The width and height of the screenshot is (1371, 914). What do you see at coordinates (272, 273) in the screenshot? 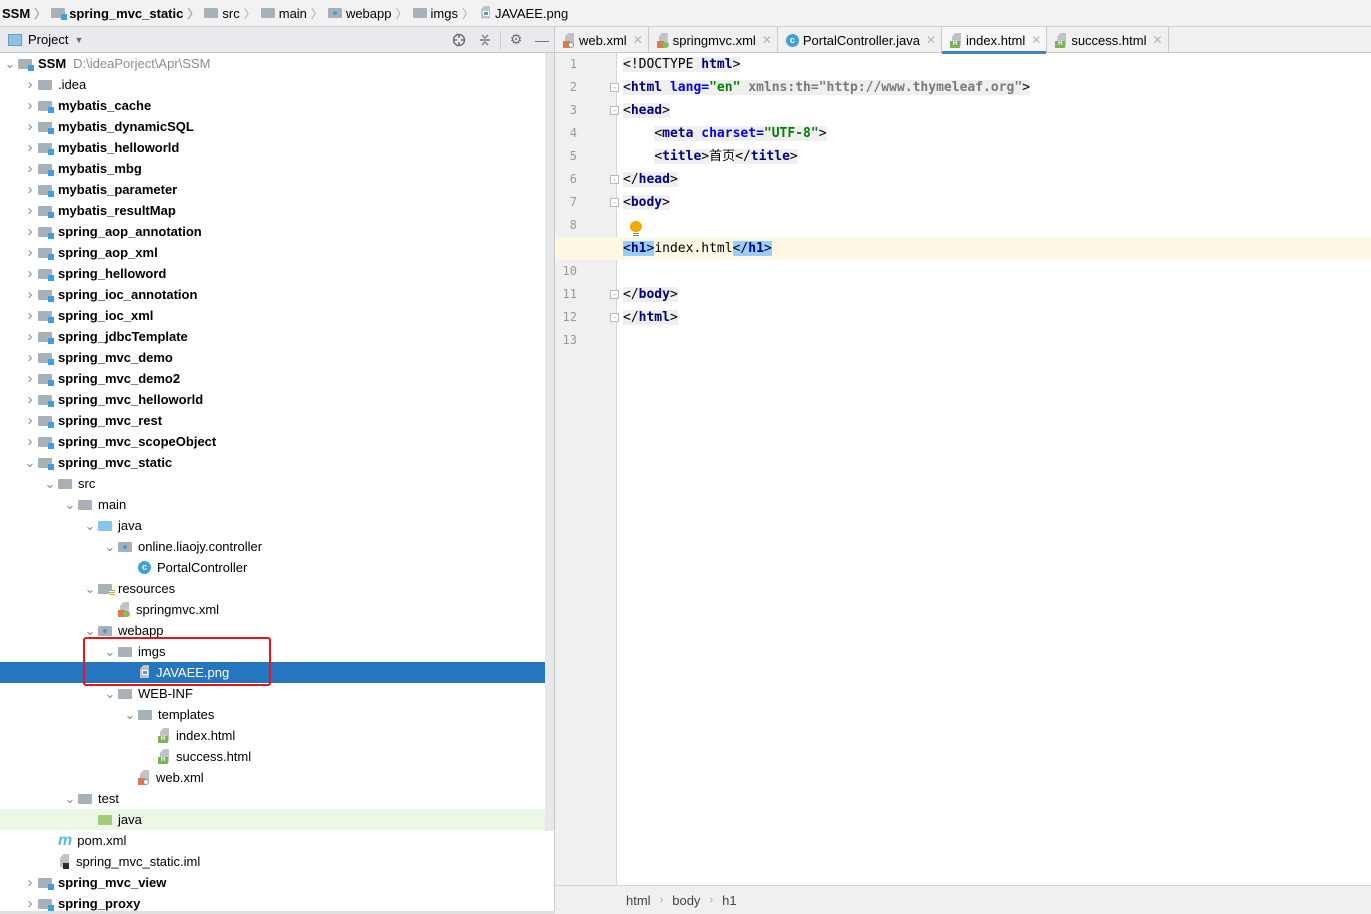
I see `tree-item: › spring_helloword` at bounding box center [272, 273].